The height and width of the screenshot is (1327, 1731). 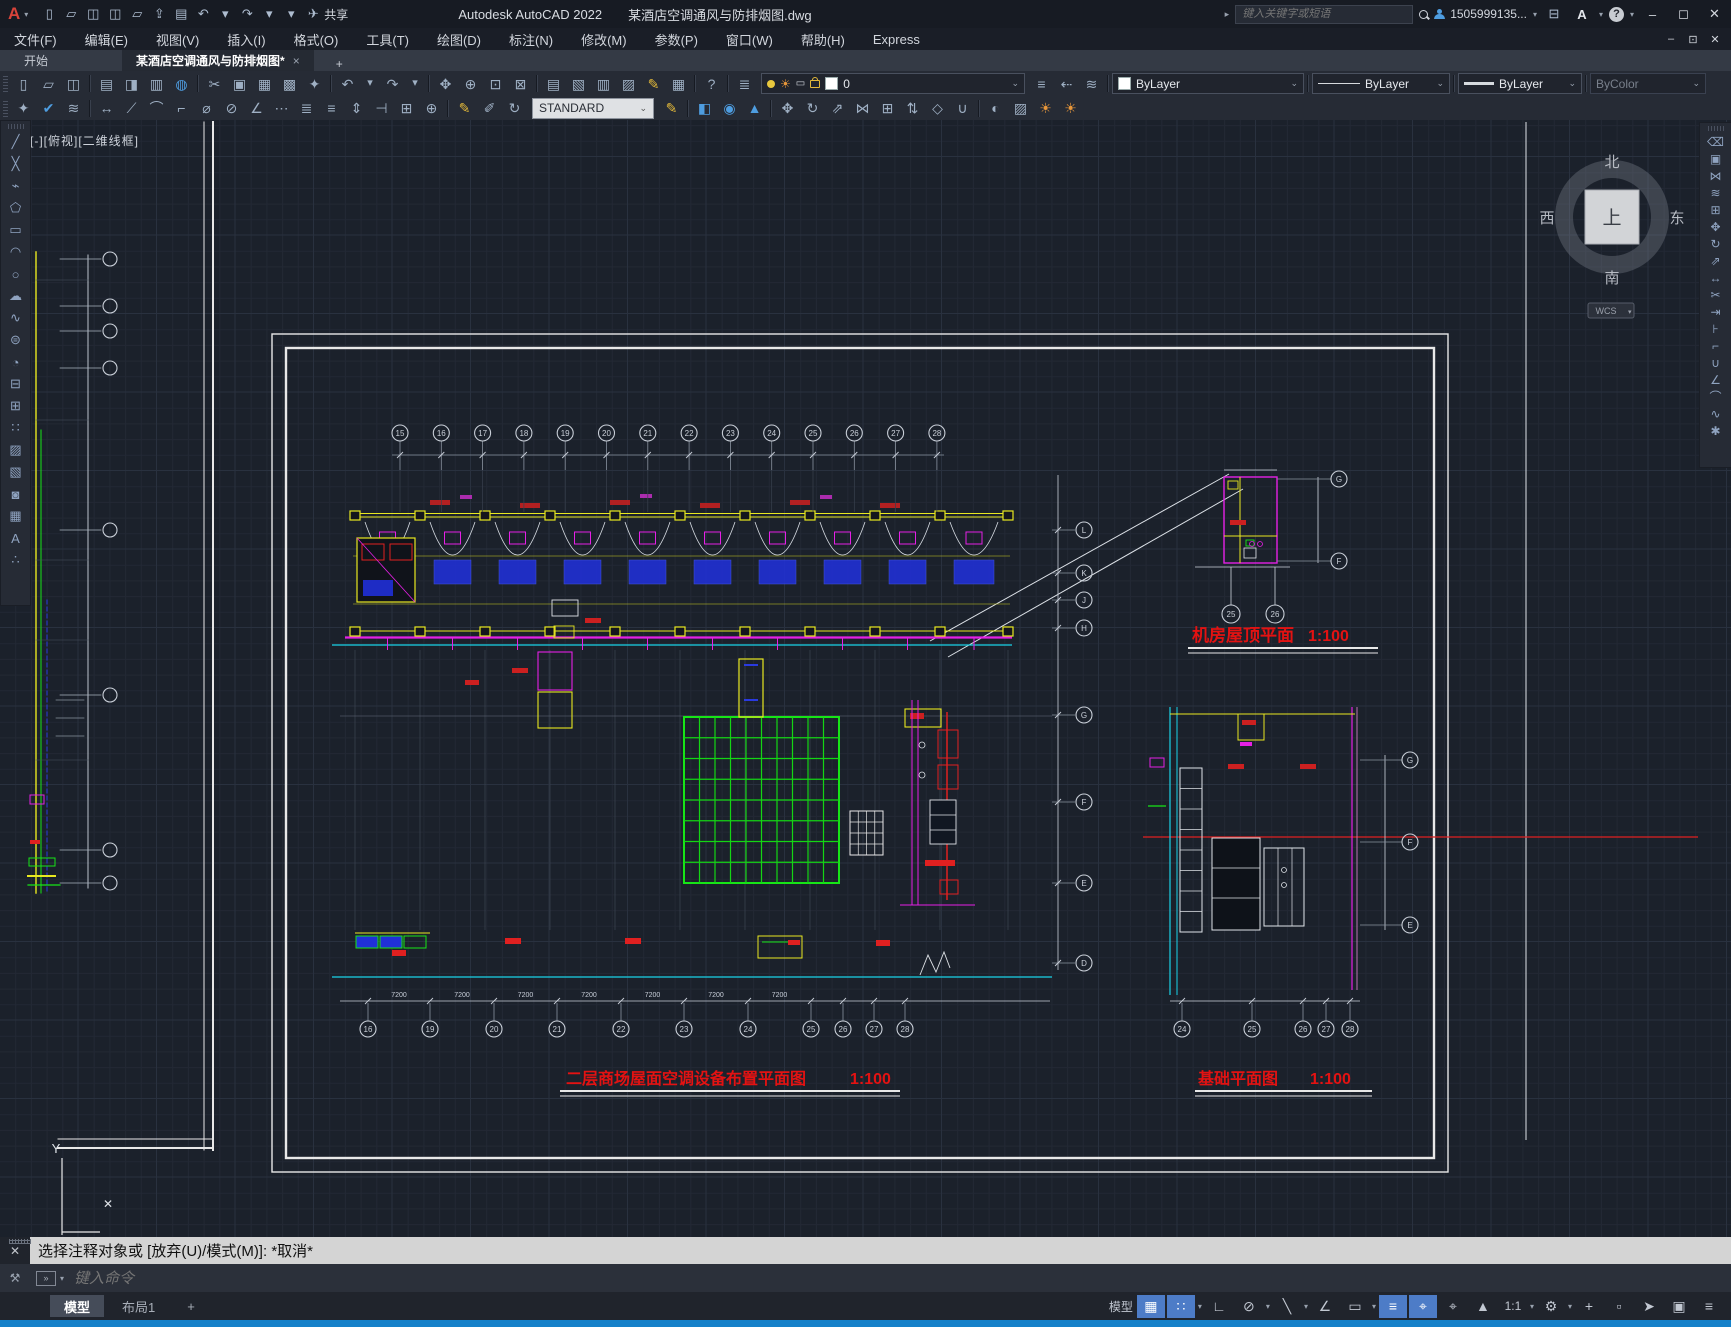 I want to click on ordinate-dimension-icon: ⌐, so click(x=181, y=108).